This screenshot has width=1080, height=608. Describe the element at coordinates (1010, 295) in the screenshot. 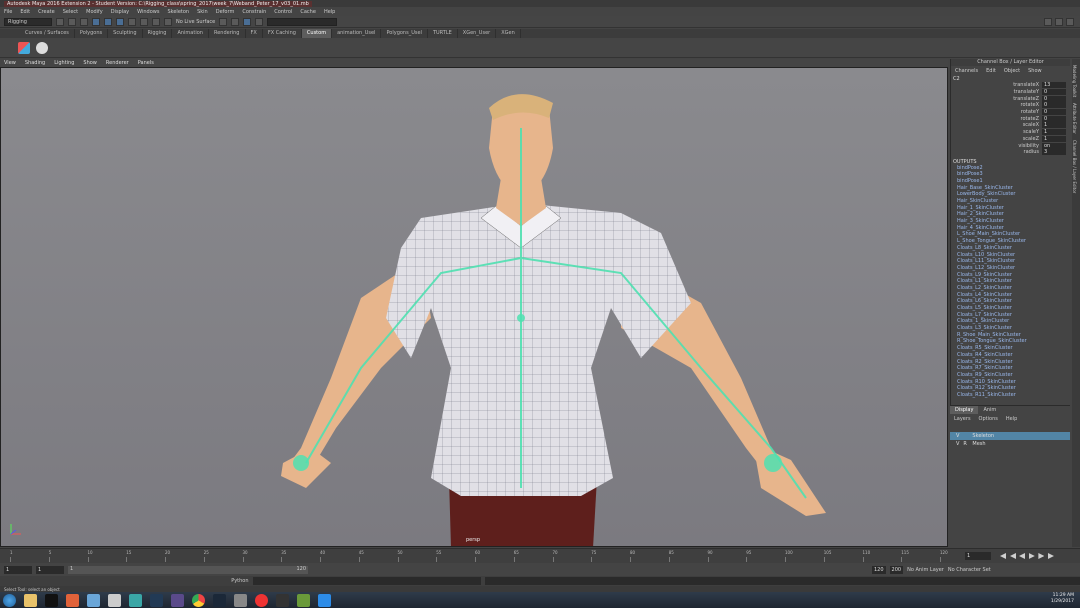

I see `output-node-item: Cloats_L4_SkinCluster` at that location.